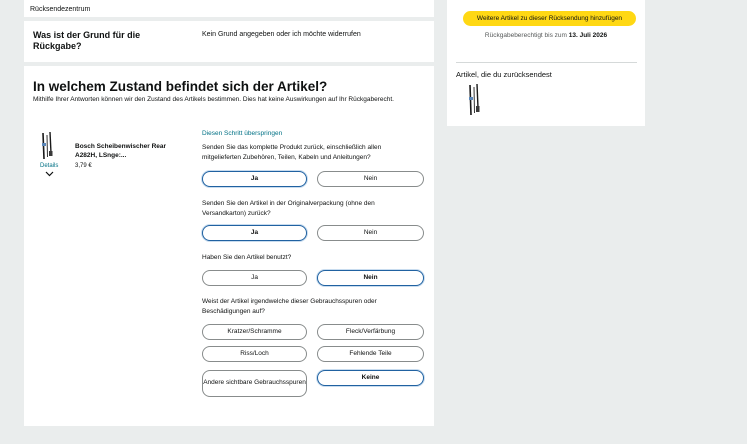  I want to click on complete-no-button: Nein, so click(370, 179).